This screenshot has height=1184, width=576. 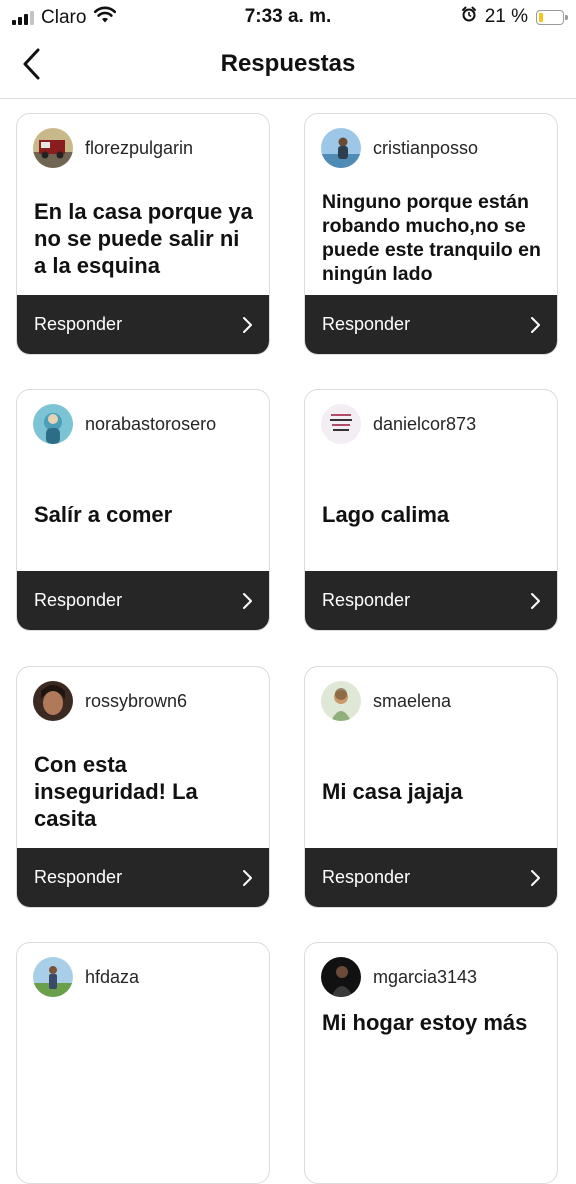 What do you see at coordinates (412, 701) in the screenshot?
I see `username: smaelena` at bounding box center [412, 701].